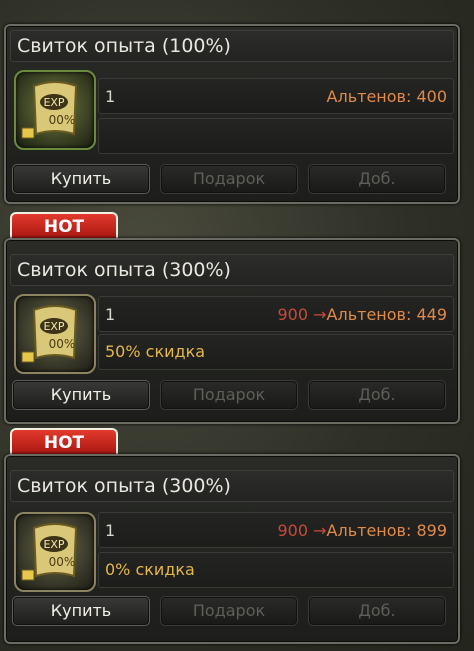 This screenshot has height=651, width=474. I want to click on discount-text: 0% скидка, so click(150, 569).